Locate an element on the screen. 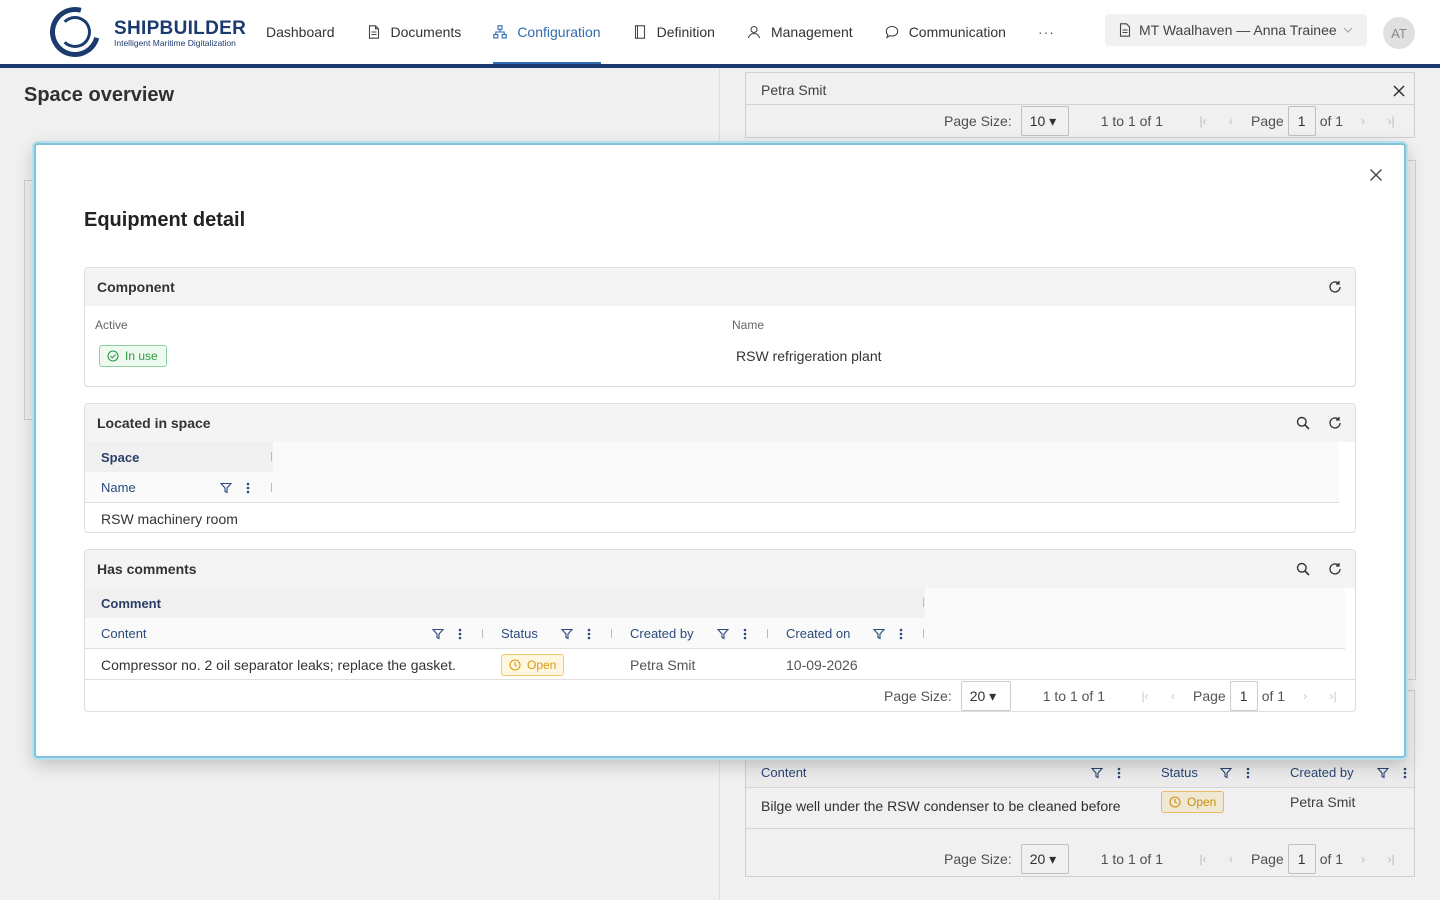 Image resolution: width=1440 pixels, height=900 pixels. prev-page-icon: ‹ is located at coordinates (1173, 696).